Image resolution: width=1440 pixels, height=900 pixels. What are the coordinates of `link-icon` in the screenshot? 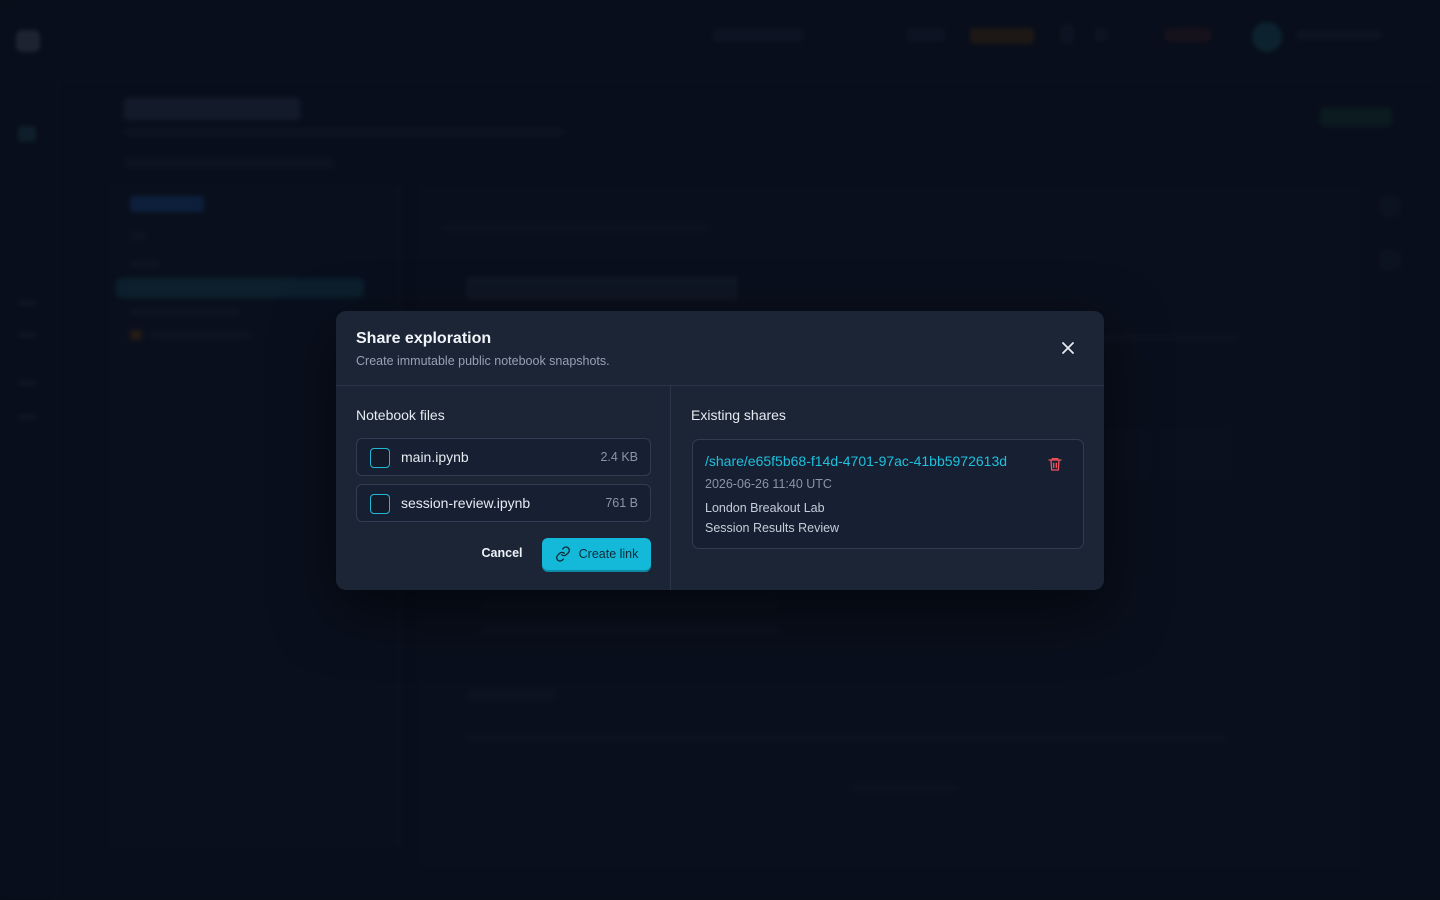 It's located at (562, 554).